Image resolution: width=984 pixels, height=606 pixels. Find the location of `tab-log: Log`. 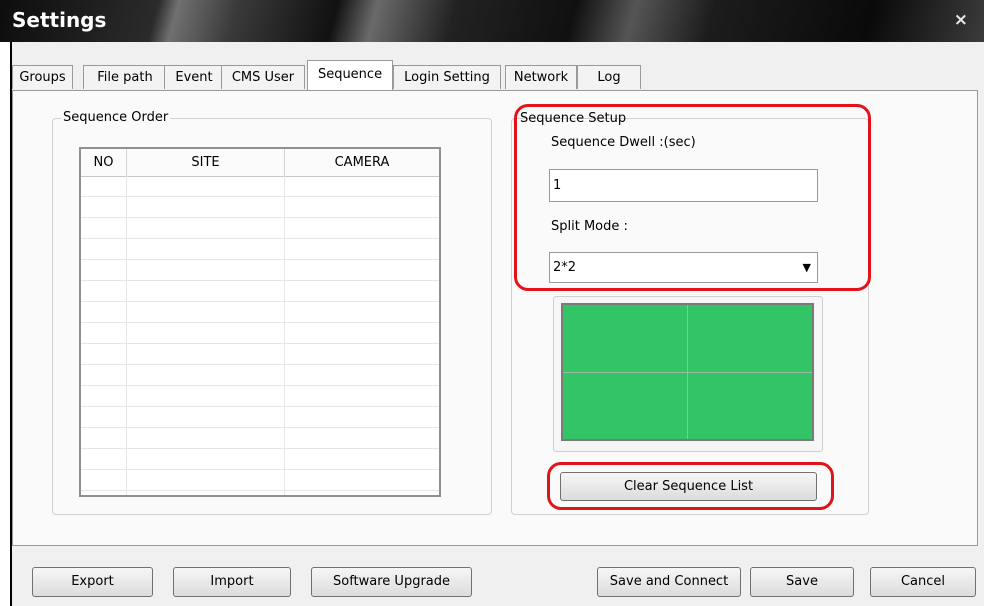

tab-log: Log is located at coordinates (609, 77).